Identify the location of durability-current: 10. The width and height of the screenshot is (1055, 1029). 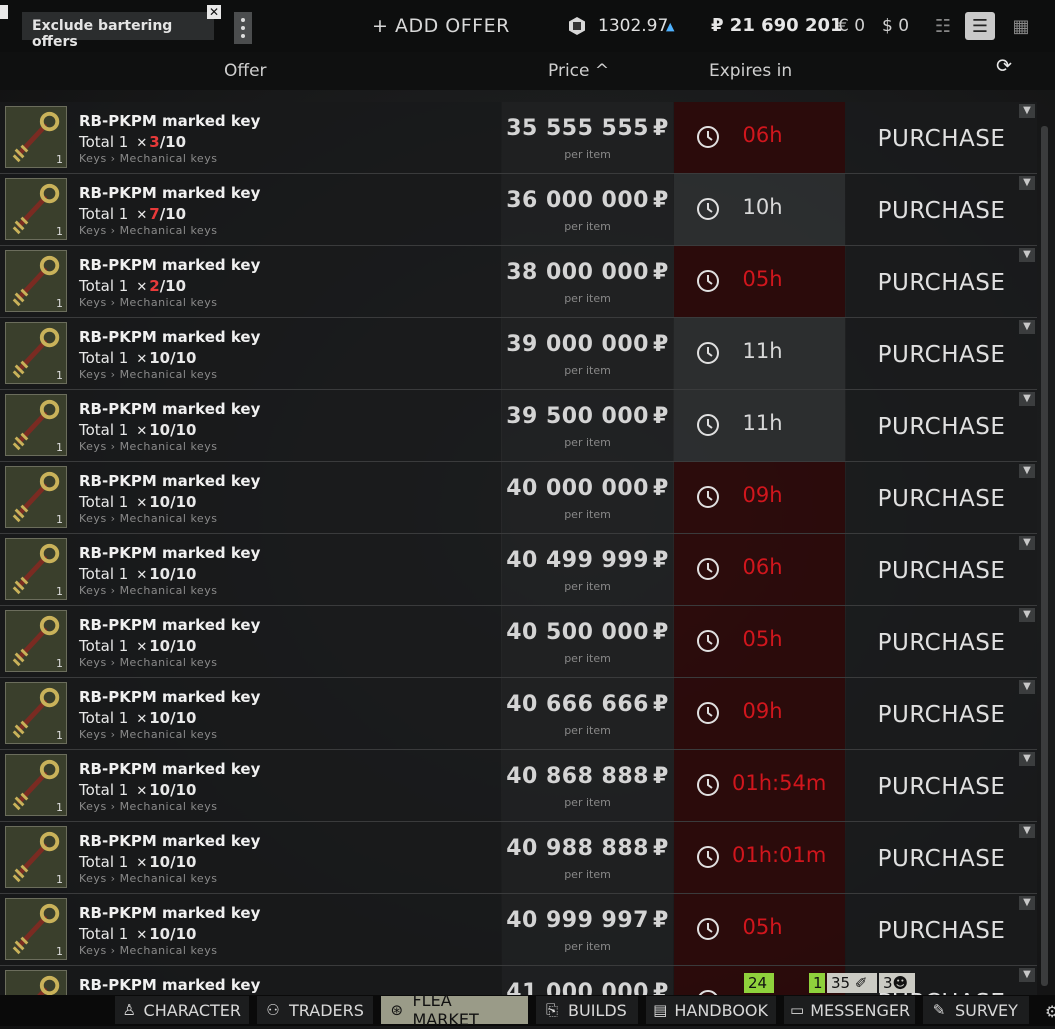
(160, 718).